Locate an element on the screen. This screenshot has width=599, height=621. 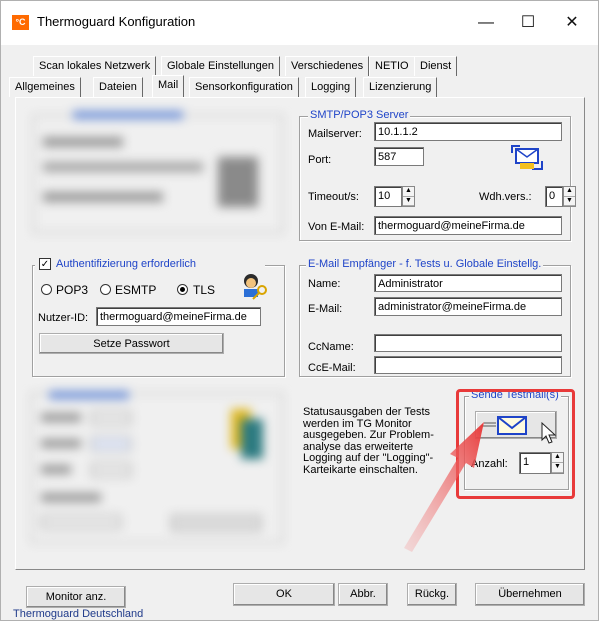
radio-esmtp is located at coordinates (105, 289).